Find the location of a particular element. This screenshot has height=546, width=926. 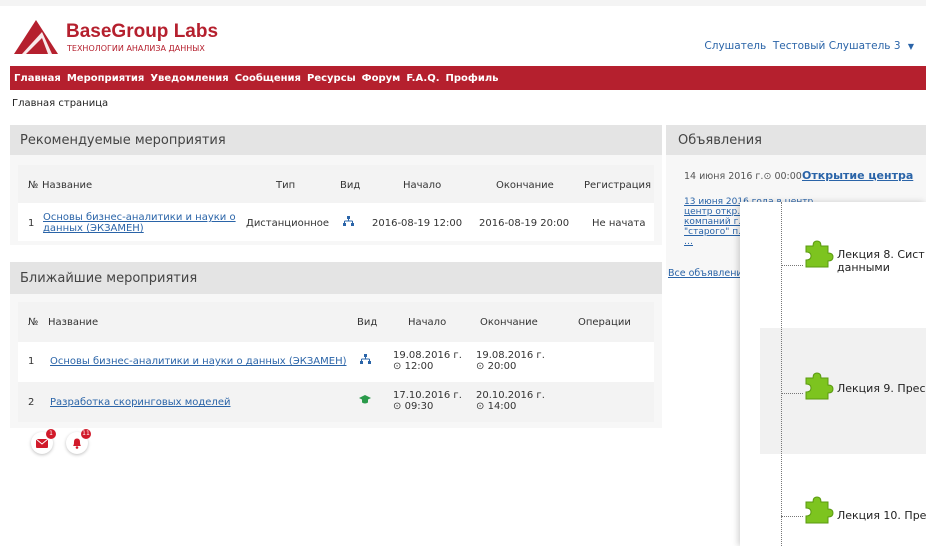

col-registration: Регистрация is located at coordinates (618, 185).